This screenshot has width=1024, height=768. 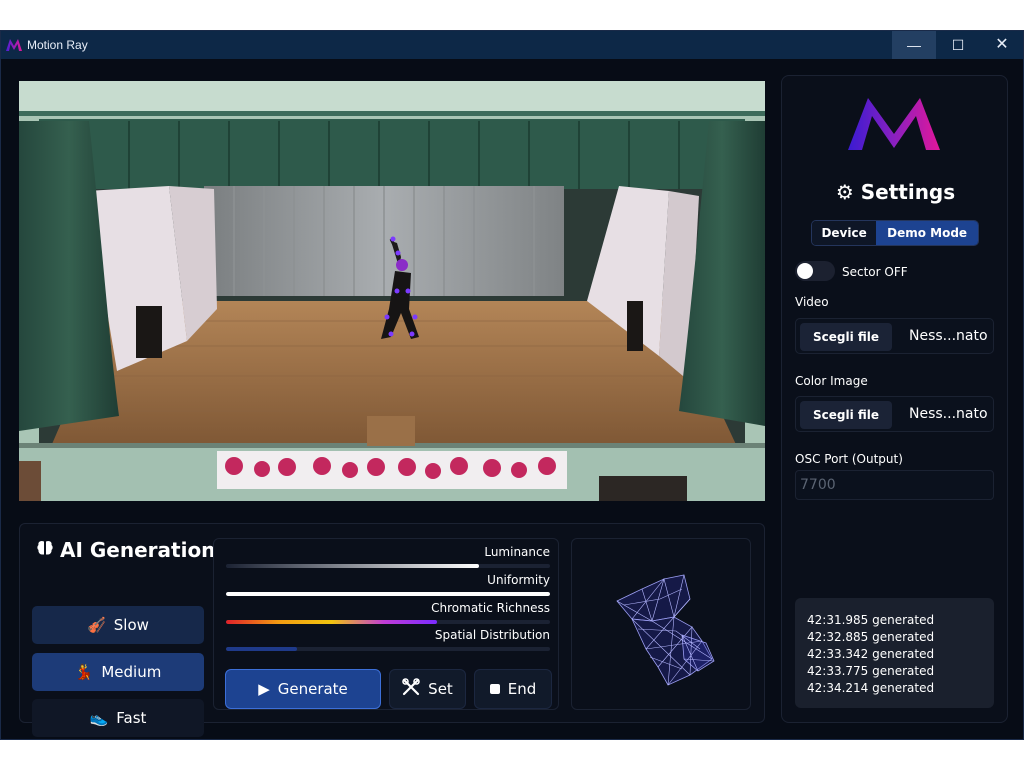 I want to click on mesh-preview, so click(x=661, y=624).